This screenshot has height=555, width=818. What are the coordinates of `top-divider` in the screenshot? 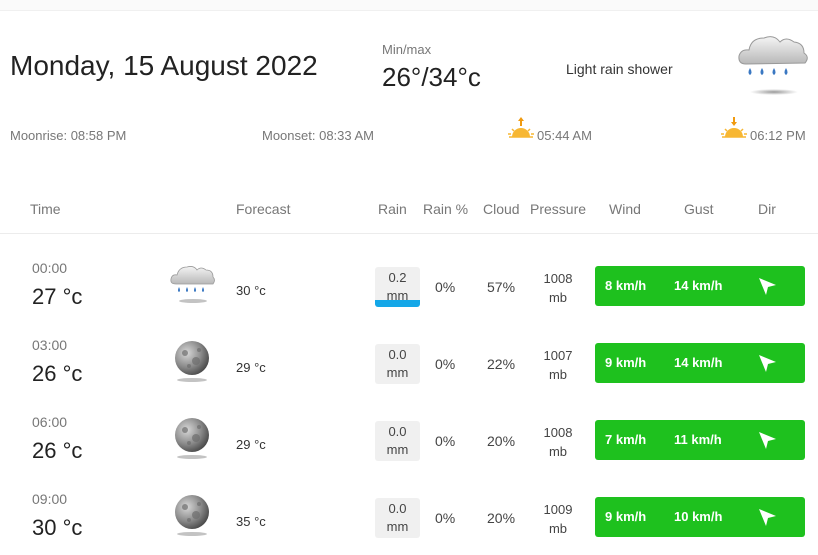 It's located at (409, 5).